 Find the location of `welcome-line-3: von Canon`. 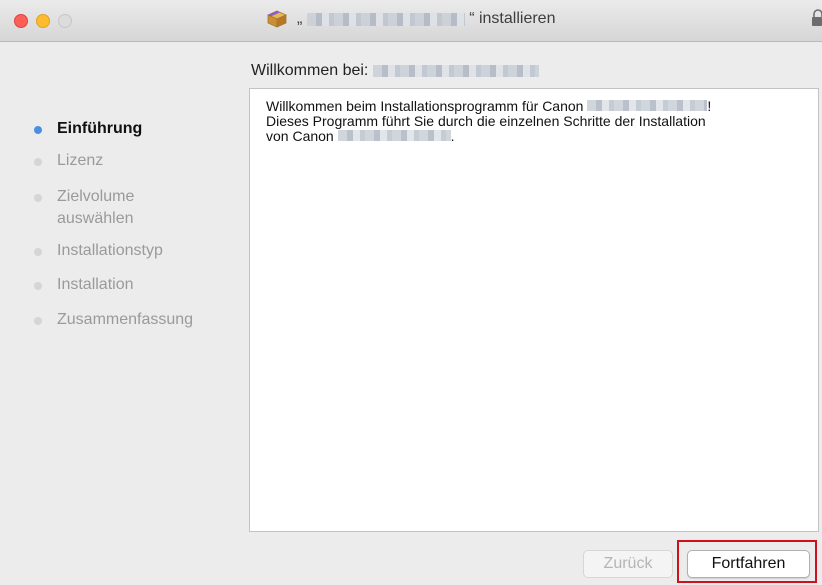

welcome-line-3: von Canon is located at coordinates (300, 136).